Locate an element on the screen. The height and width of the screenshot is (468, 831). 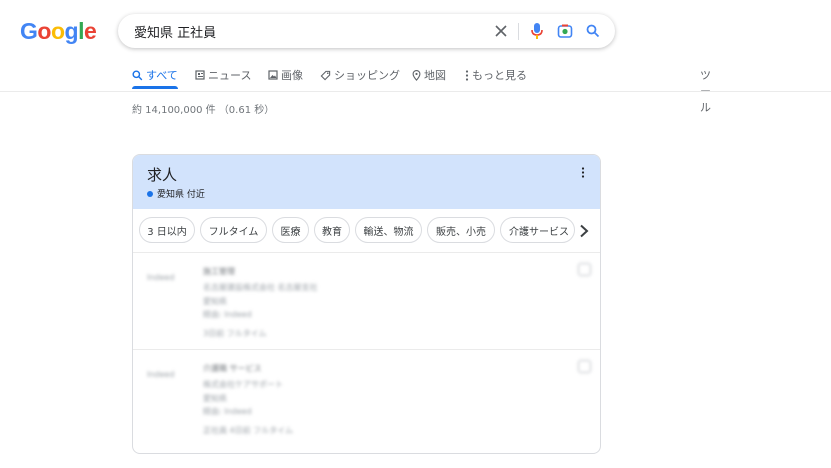
chip-3-days: 3 日以内 is located at coordinates (167, 230).